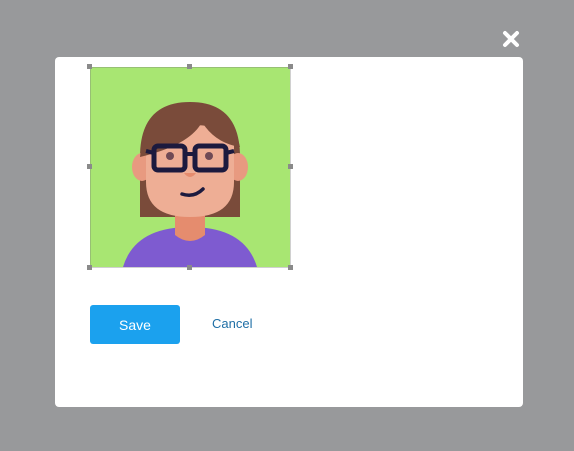  Describe the element at coordinates (135, 324) in the screenshot. I see `save-button: Save` at that location.